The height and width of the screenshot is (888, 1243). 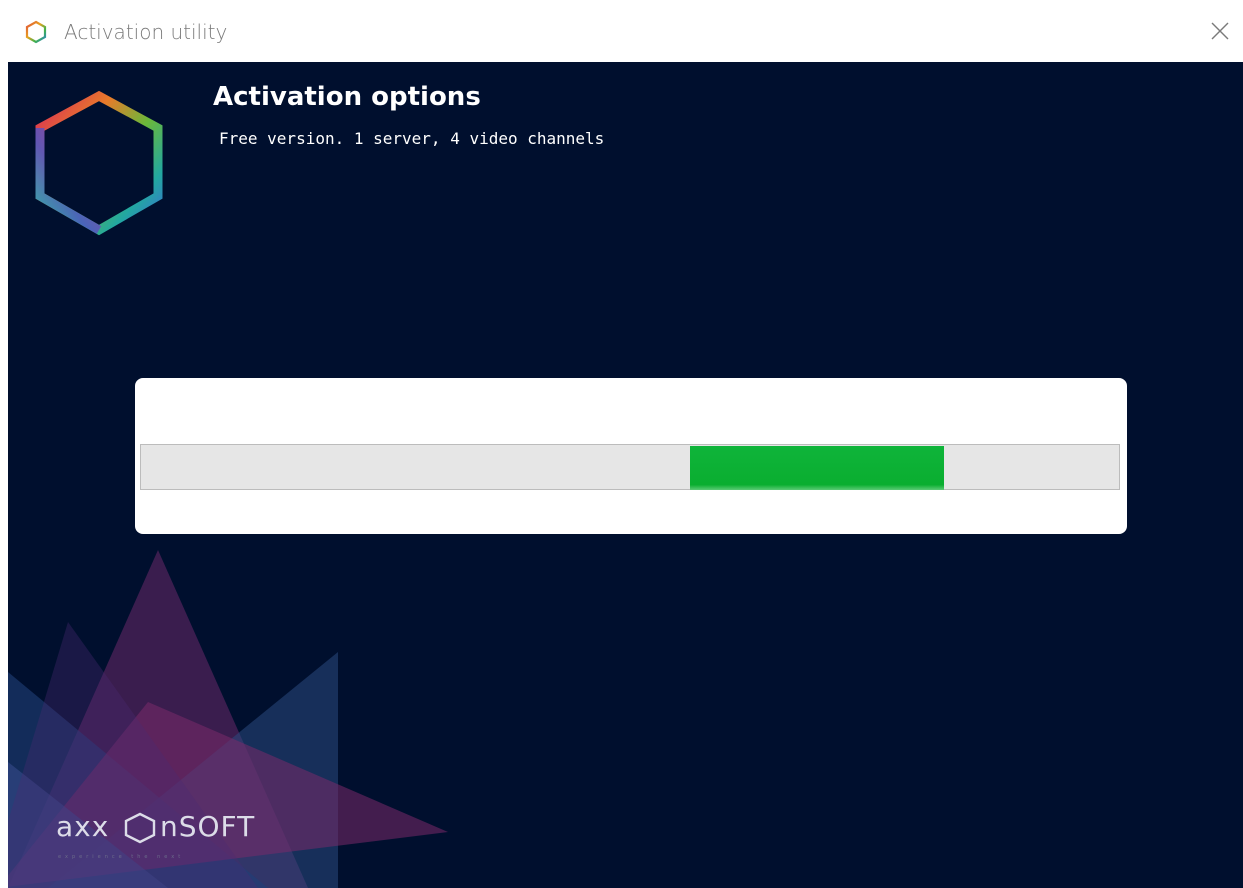 What do you see at coordinates (412, 138) in the screenshot?
I see `license-description: Free version. 1 server, 4 video channels` at bounding box center [412, 138].